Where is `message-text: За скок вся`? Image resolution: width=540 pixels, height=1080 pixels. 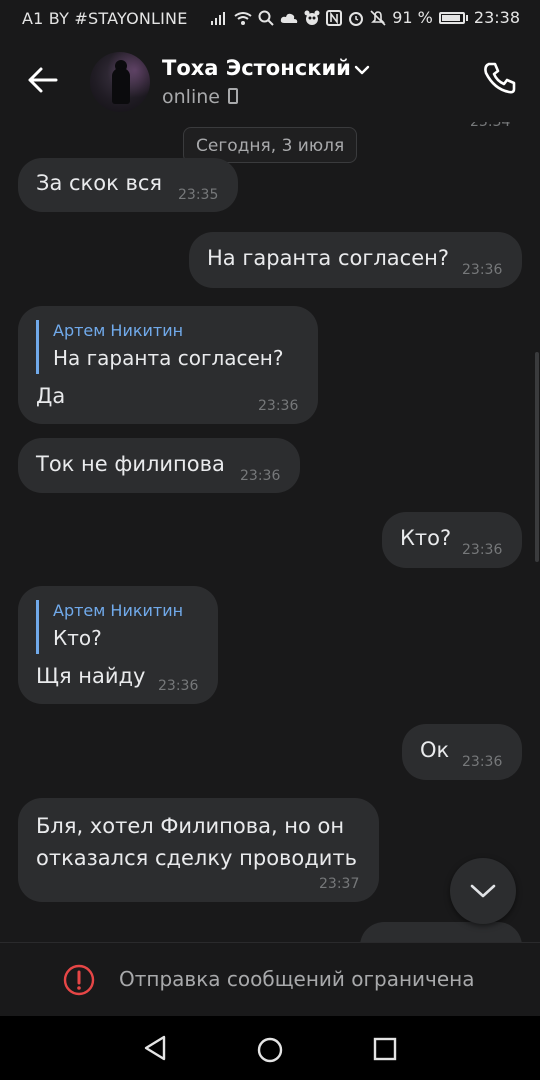 message-text: За скок вся is located at coordinates (99, 183).